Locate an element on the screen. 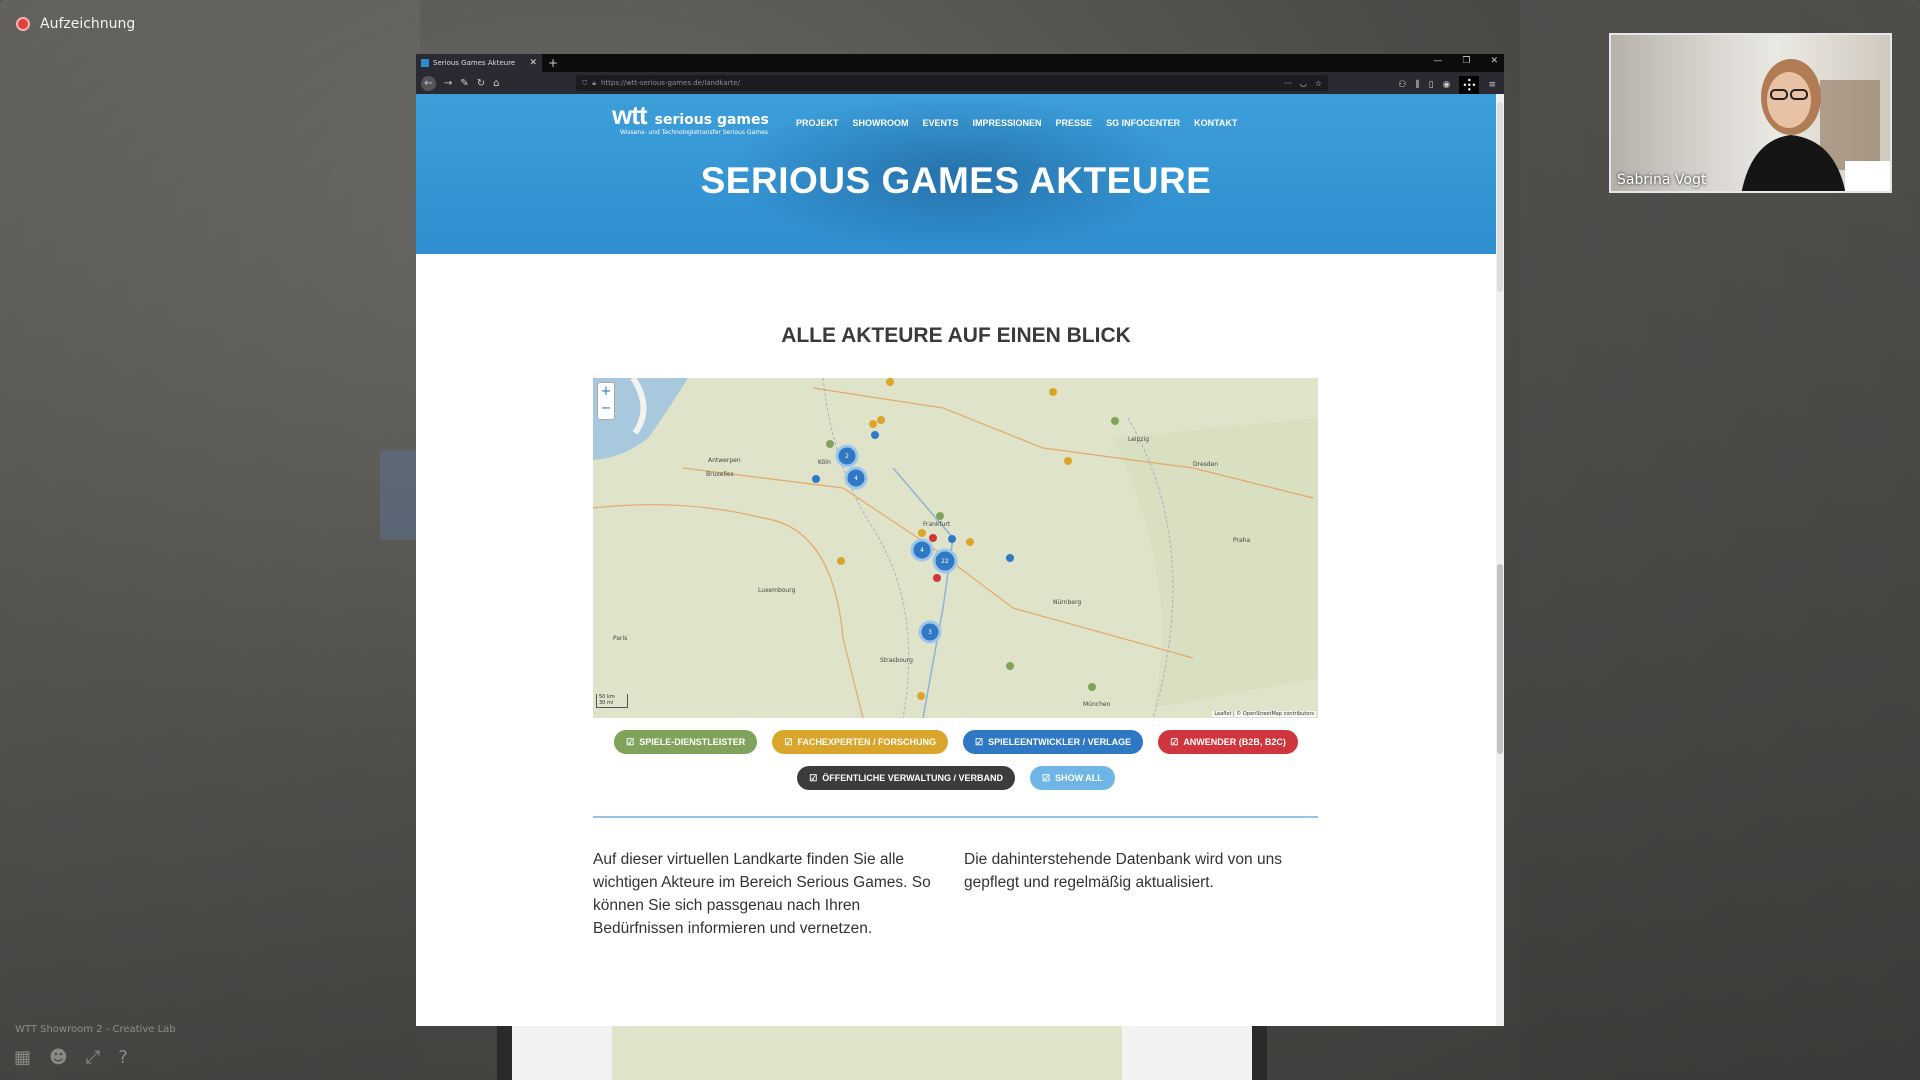 The height and width of the screenshot is (1080, 1920). account-icon: ⚇ is located at coordinates (1402, 85).